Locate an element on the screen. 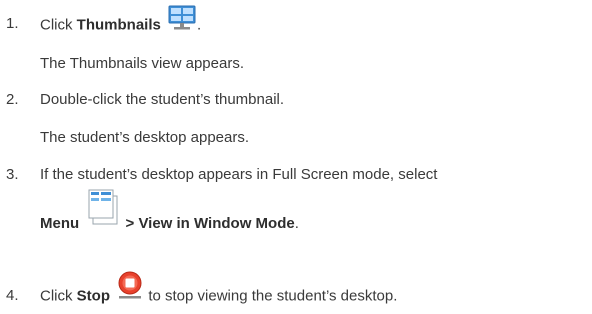 The width and height of the screenshot is (592, 314). step-3-continued: Menu > View in Window Mode. is located at coordinates (169, 211).